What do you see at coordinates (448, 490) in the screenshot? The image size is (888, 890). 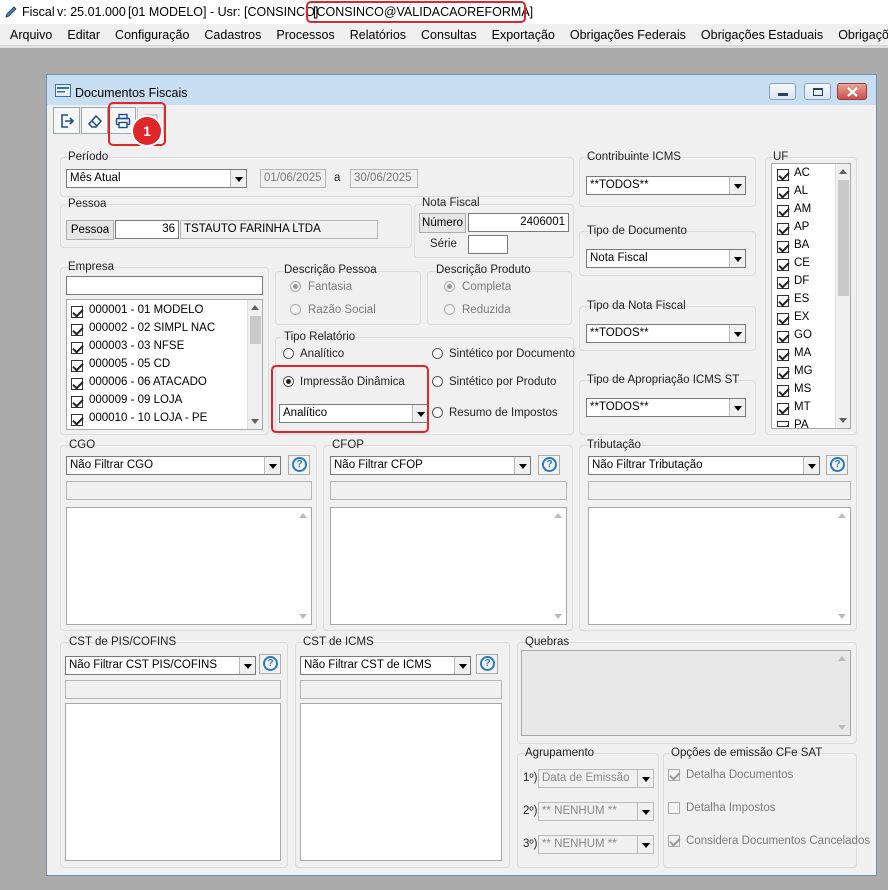 I see `cfop-filter-field` at bounding box center [448, 490].